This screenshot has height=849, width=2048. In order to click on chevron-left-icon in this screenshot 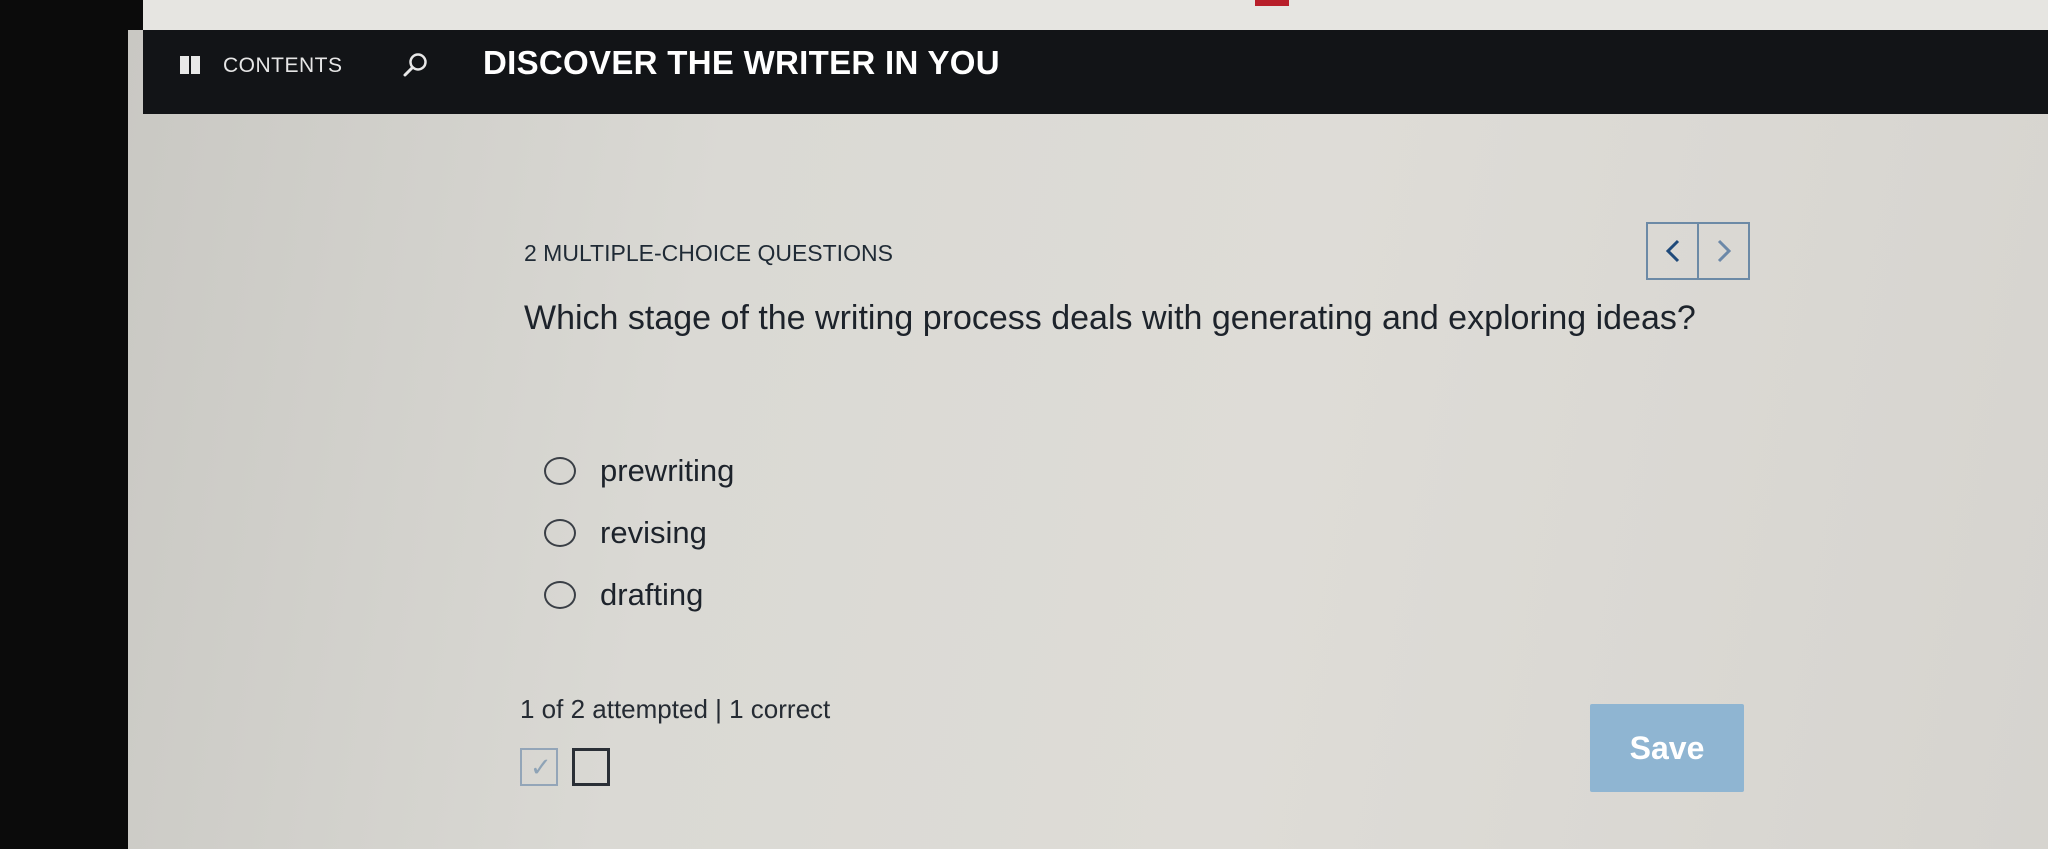, I will do `click(1672, 251)`.